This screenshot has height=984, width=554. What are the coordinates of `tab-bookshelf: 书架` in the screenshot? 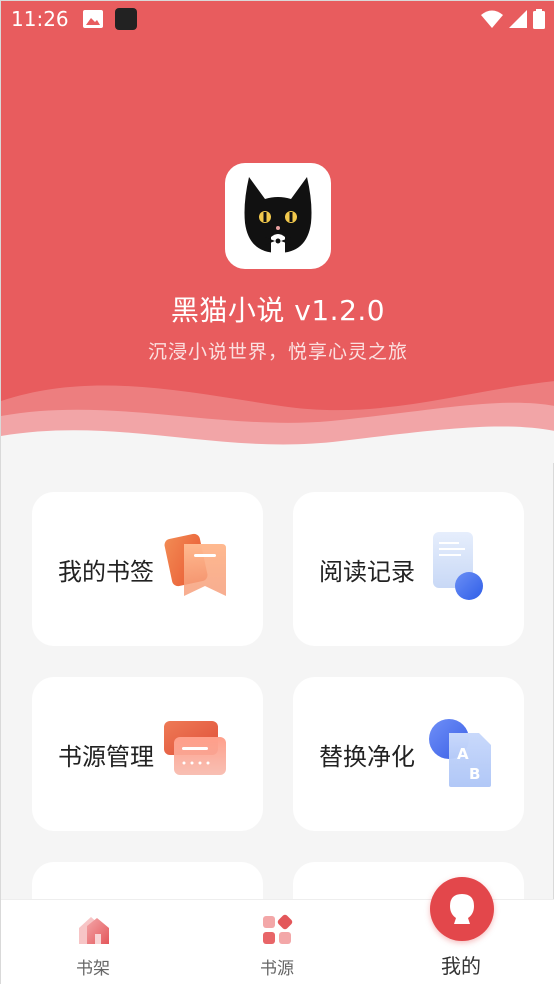 It's located at (93, 942).